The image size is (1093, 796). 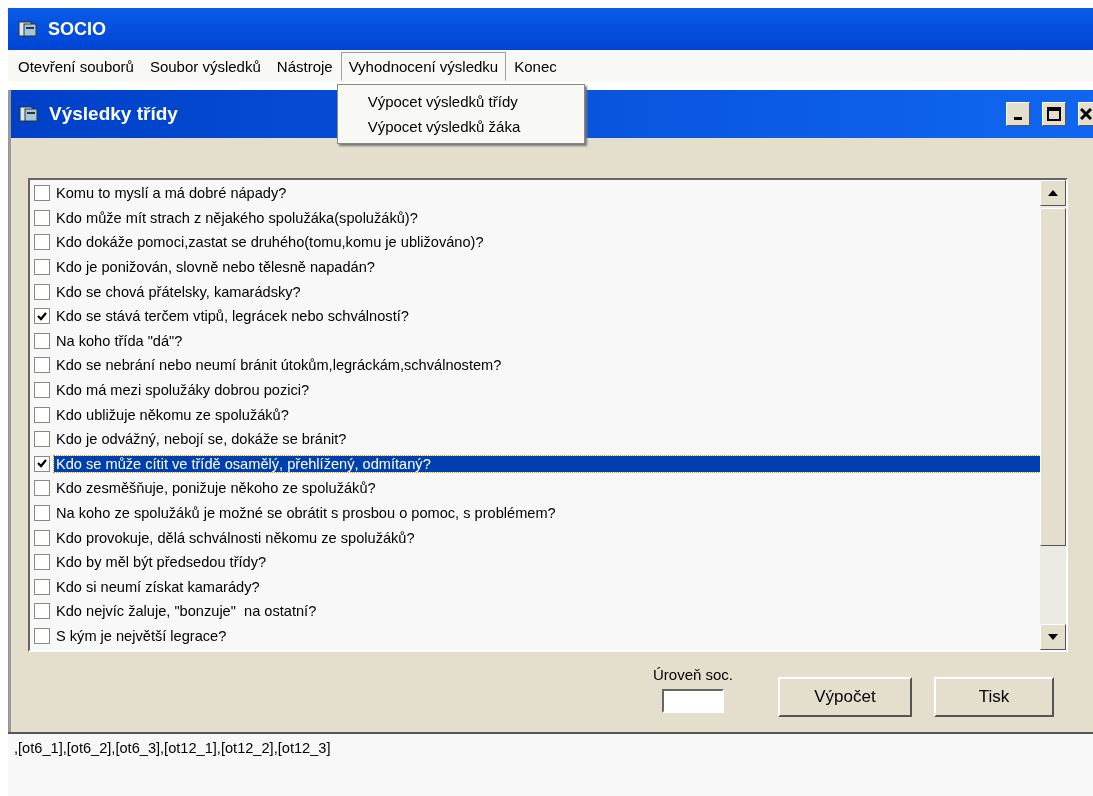 What do you see at coordinates (547, 316) in the screenshot?
I see `question-item: Kdo se stává terčem vtipů, legrácek nebo schválností?` at bounding box center [547, 316].